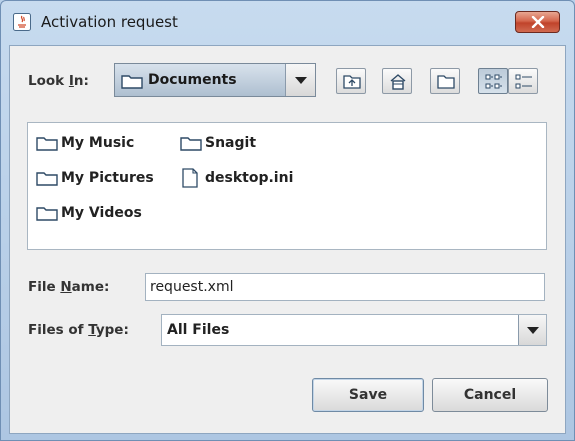  What do you see at coordinates (78, 330) in the screenshot?
I see `file-type-label: Files of Type:` at bounding box center [78, 330].